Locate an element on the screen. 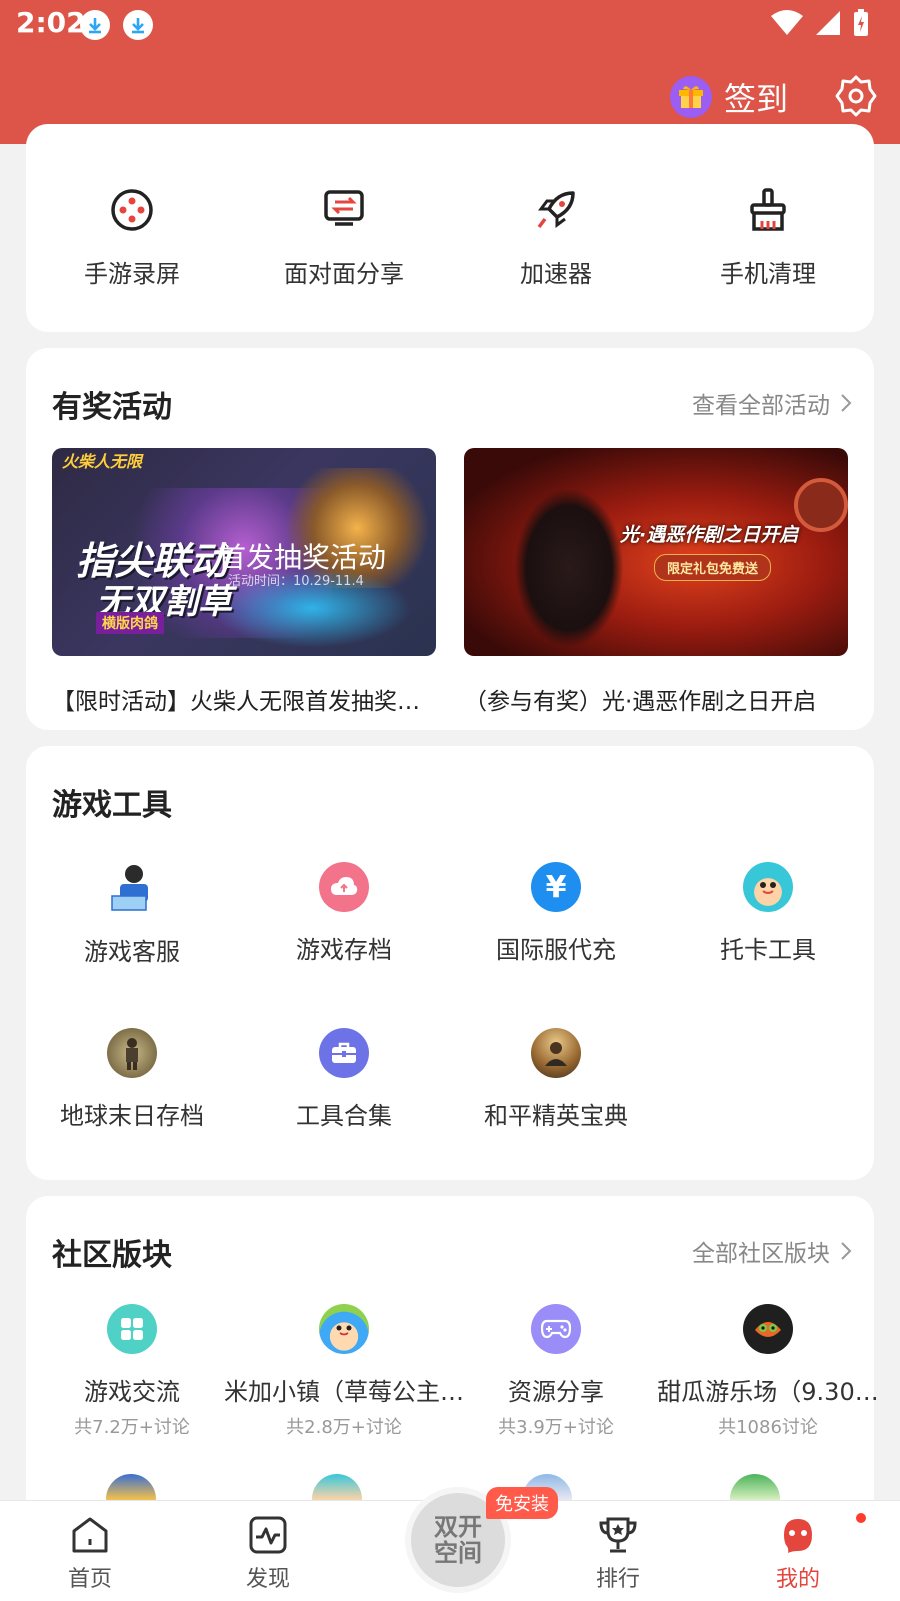  game-tools-row-2: 地球末日存档 工具合集 和平精英宝典 is located at coordinates (450, 1079).